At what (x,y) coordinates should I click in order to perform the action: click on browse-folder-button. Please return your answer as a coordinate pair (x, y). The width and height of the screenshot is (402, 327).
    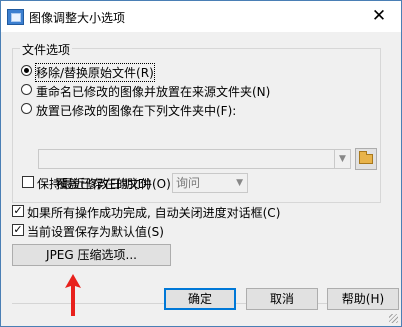
    Looking at the image, I should click on (366, 159).